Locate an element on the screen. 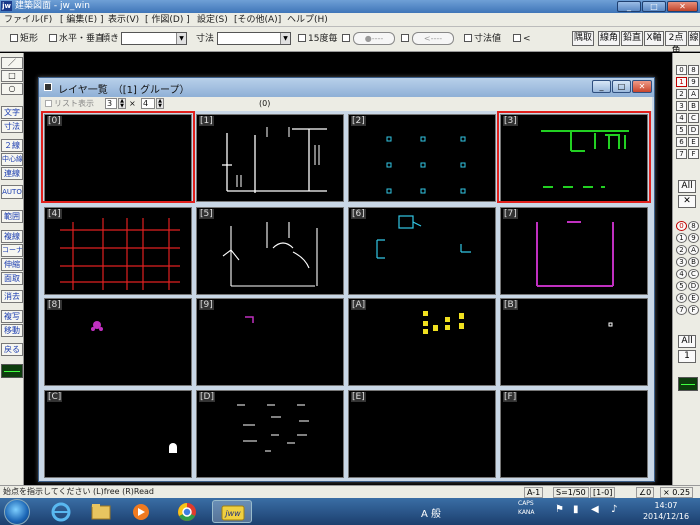 The width and height of the screenshot is (700, 525). group-b-button: B is located at coordinates (693, 262).